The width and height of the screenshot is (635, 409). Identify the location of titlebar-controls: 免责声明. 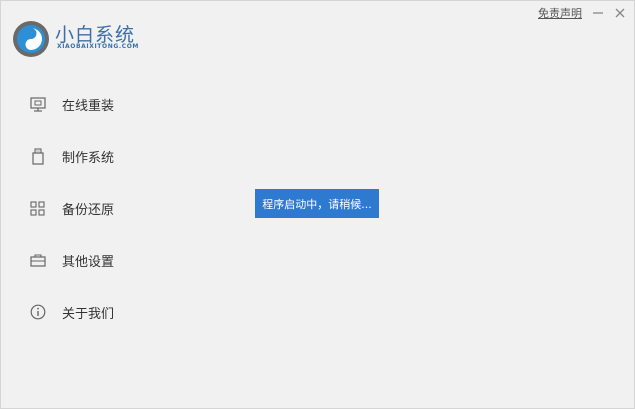
(582, 13).